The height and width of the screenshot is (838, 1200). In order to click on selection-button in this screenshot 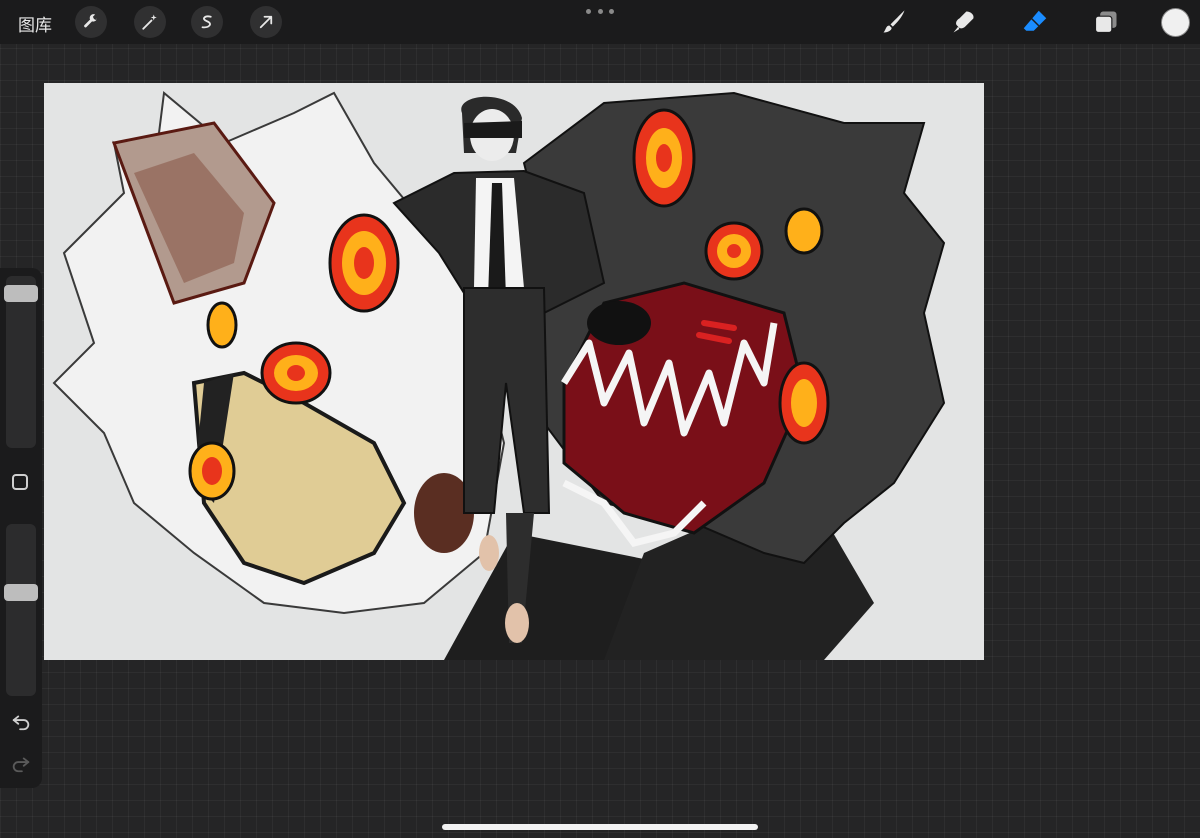, I will do `click(207, 22)`.